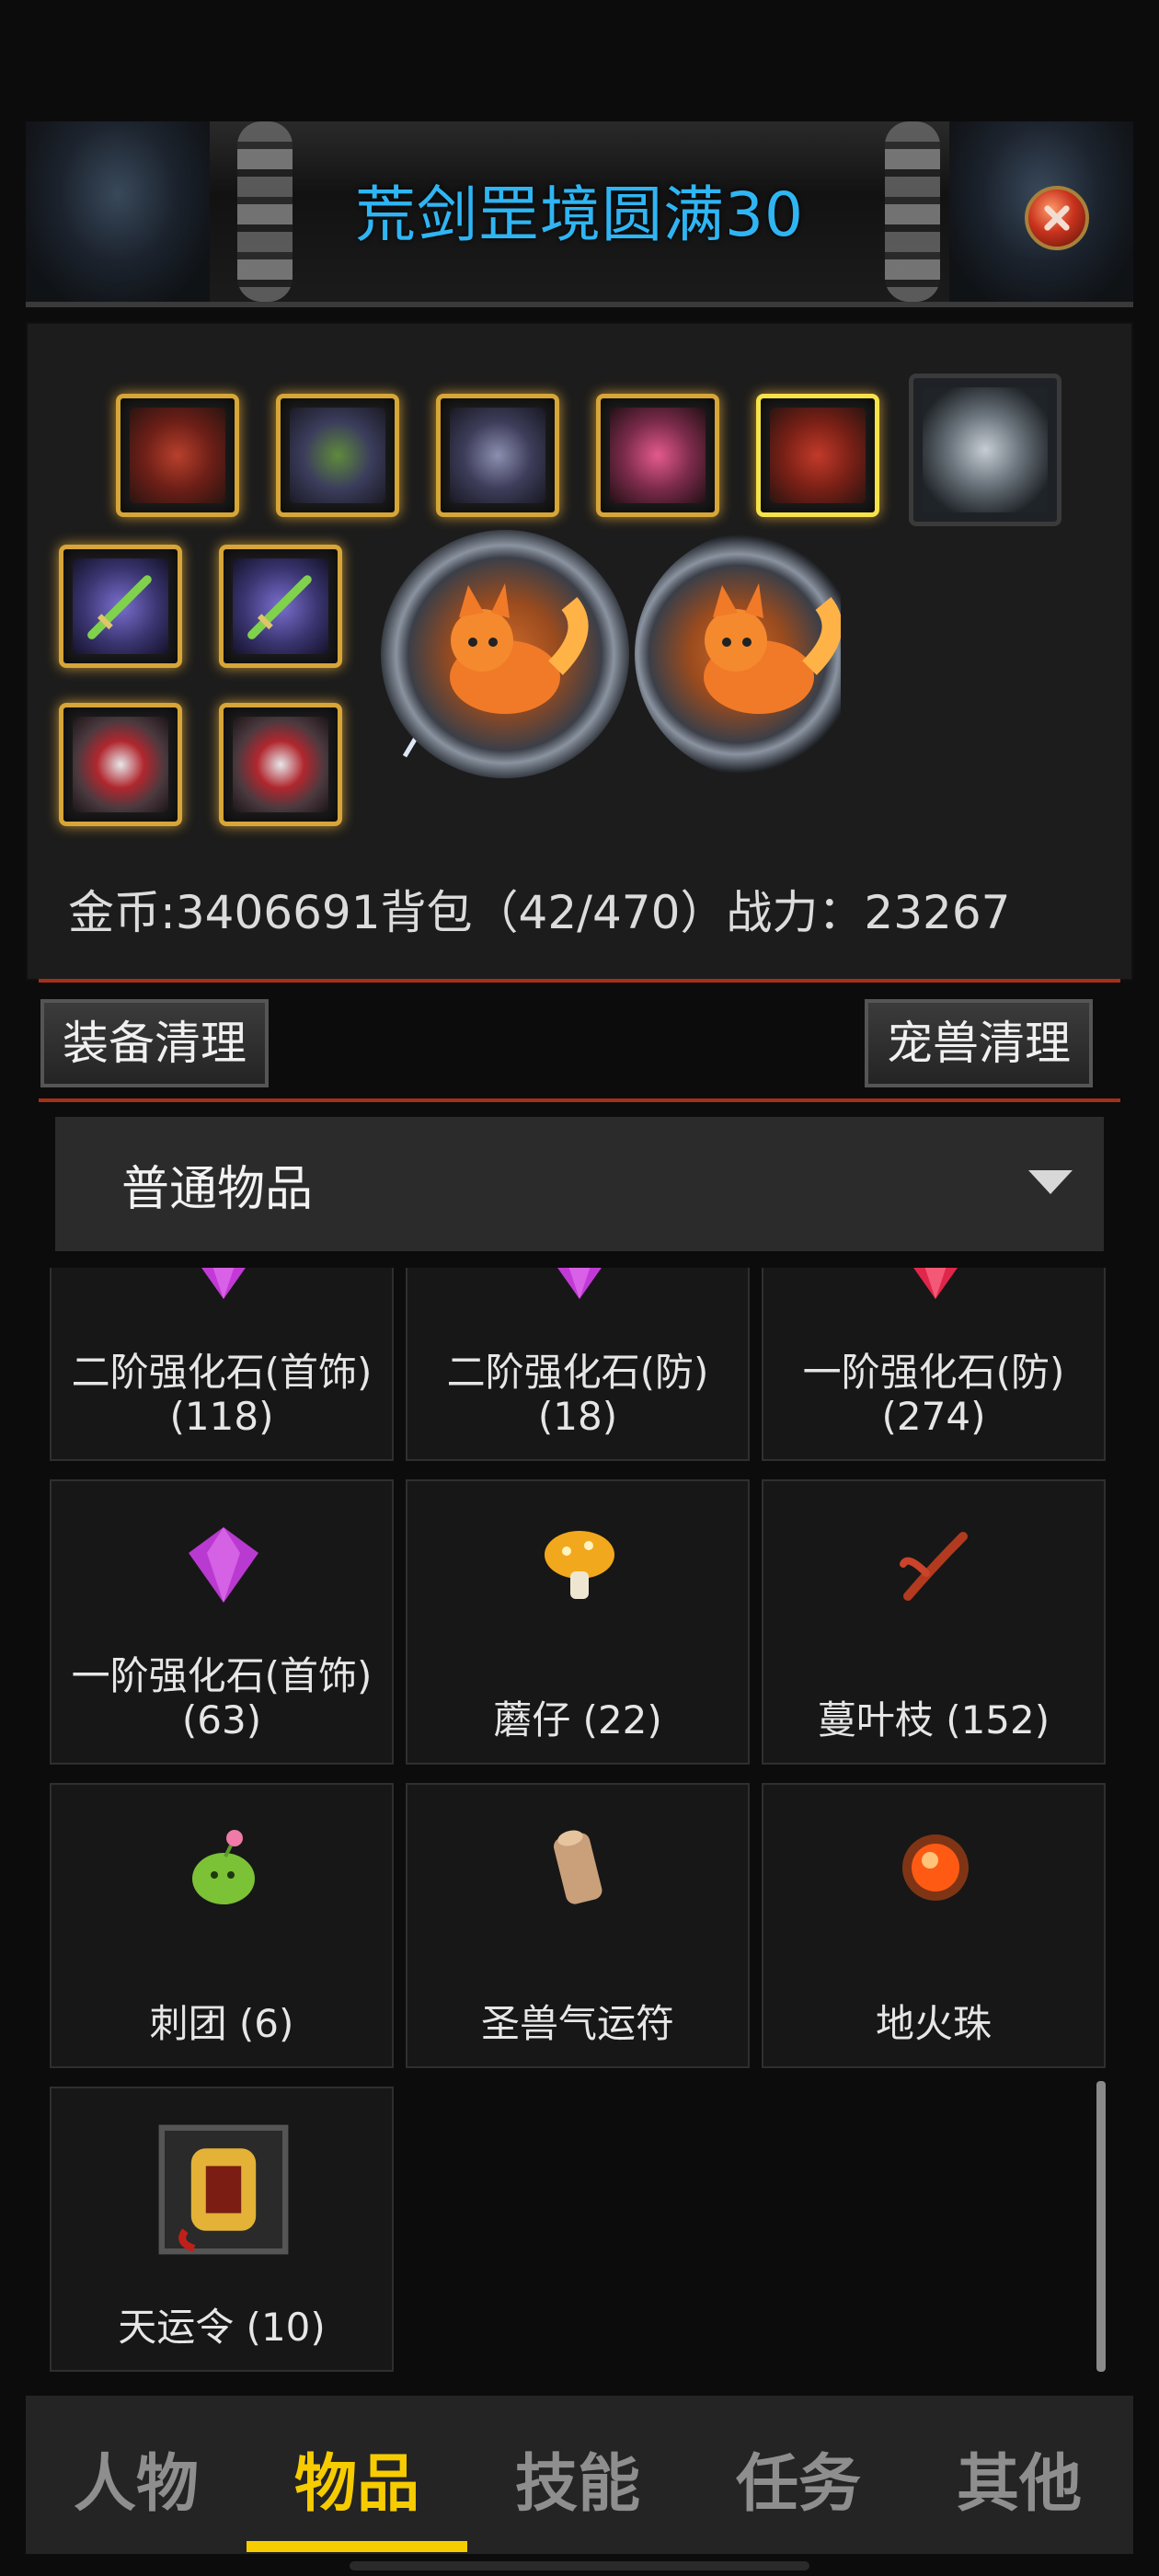 The height and width of the screenshot is (2576, 1159). What do you see at coordinates (579, 1565) in the screenshot?
I see `mushroom-icon` at bounding box center [579, 1565].